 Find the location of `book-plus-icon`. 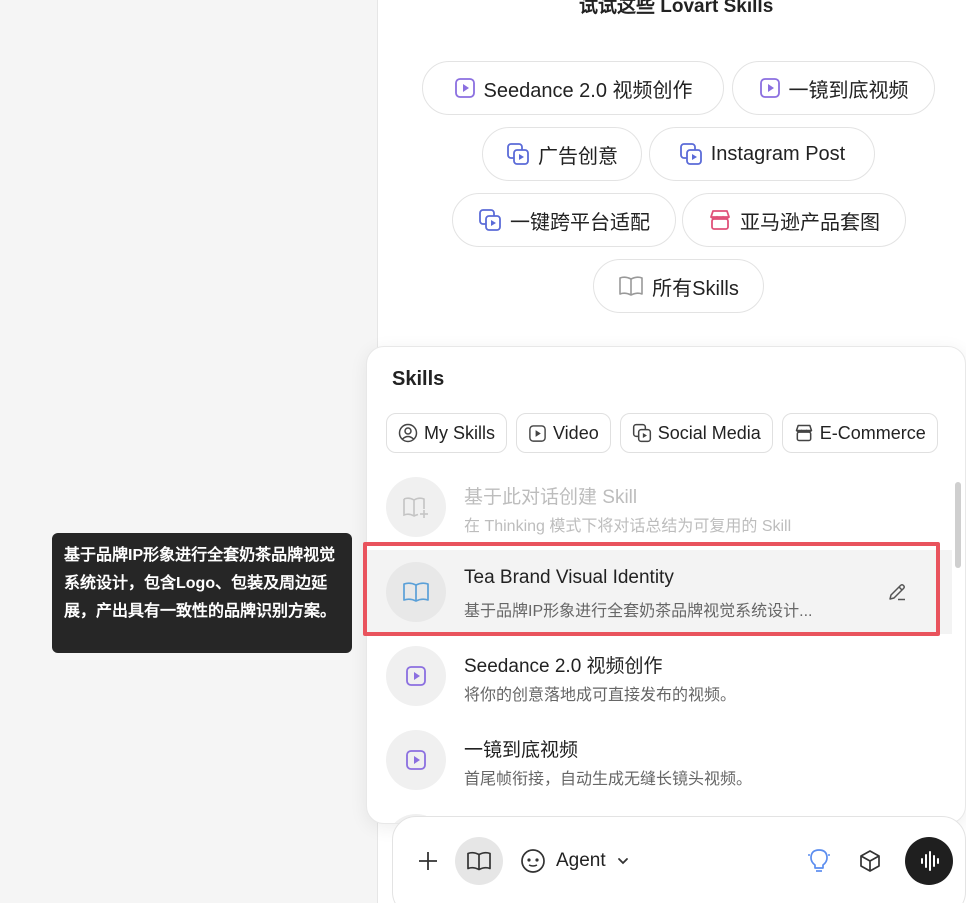

book-plus-icon is located at coordinates (415, 507).